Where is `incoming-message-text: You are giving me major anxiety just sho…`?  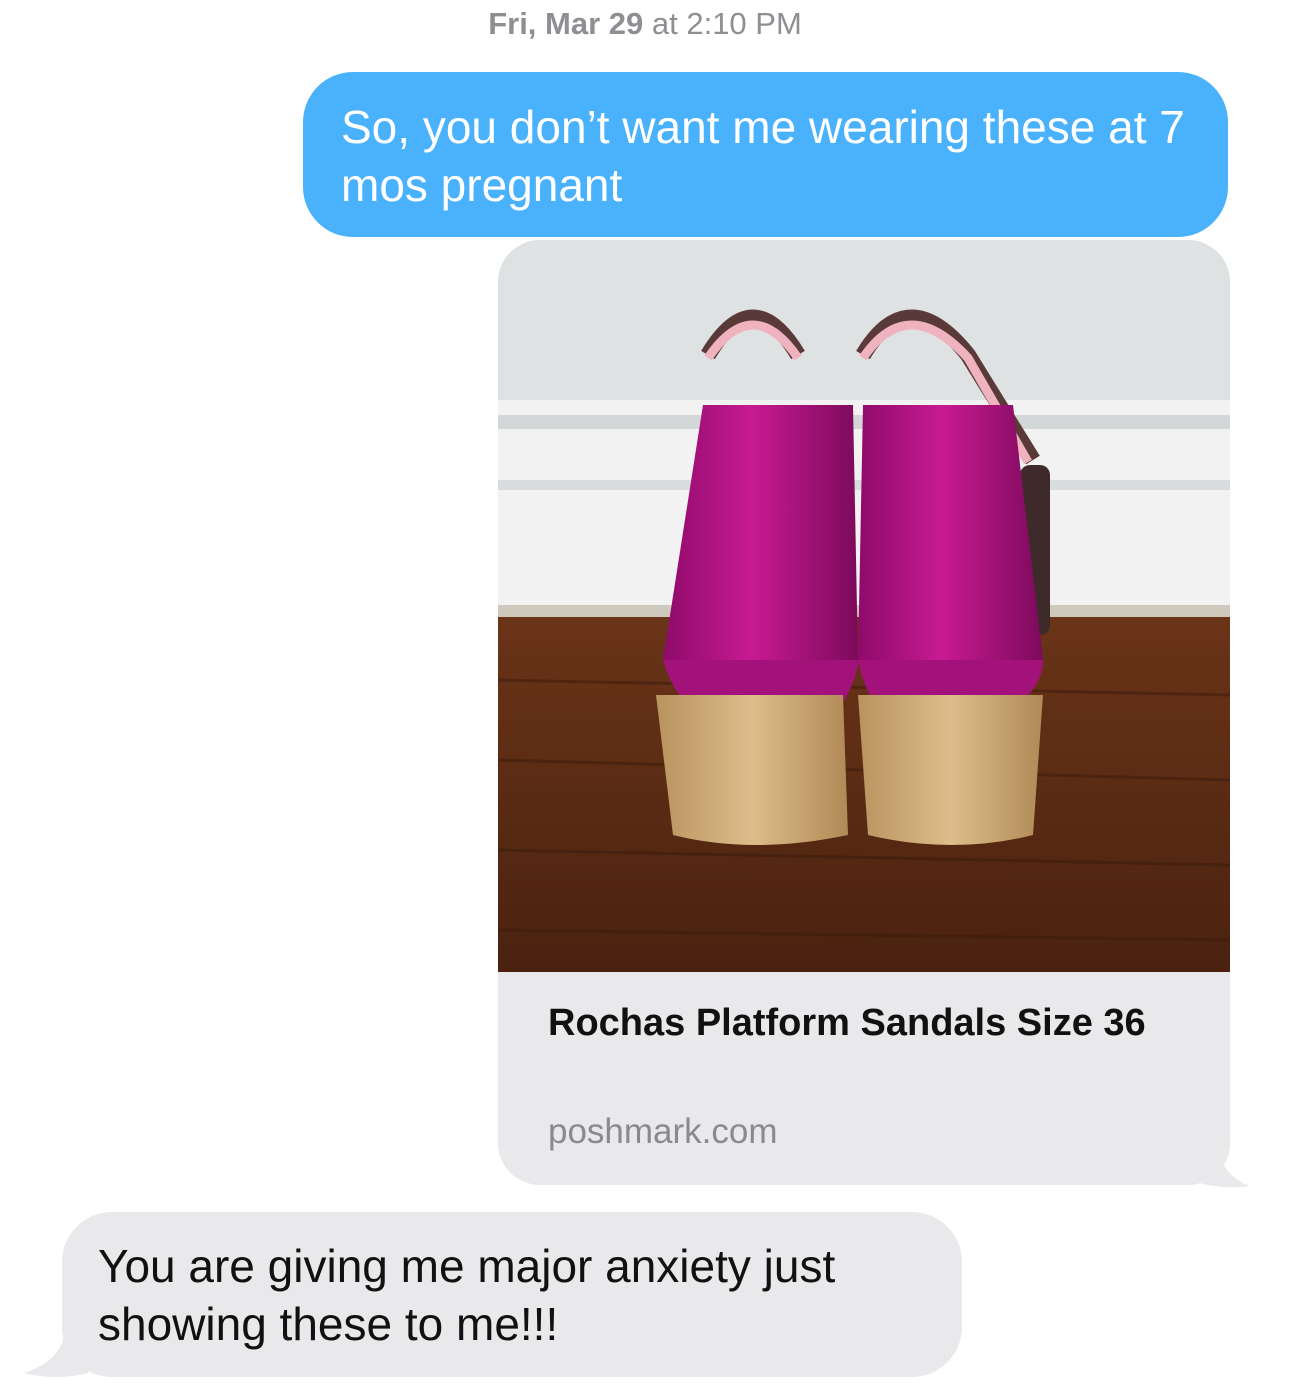 incoming-message-text: You are giving me major anxiety just sho… is located at coordinates (467, 1295).